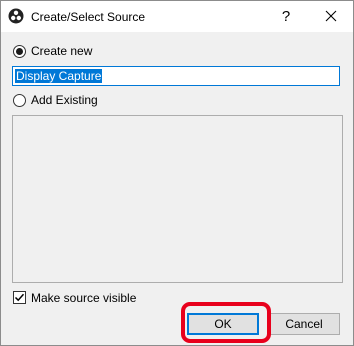 The width and height of the screenshot is (354, 346). I want to click on add-existing-radio, so click(19, 100).